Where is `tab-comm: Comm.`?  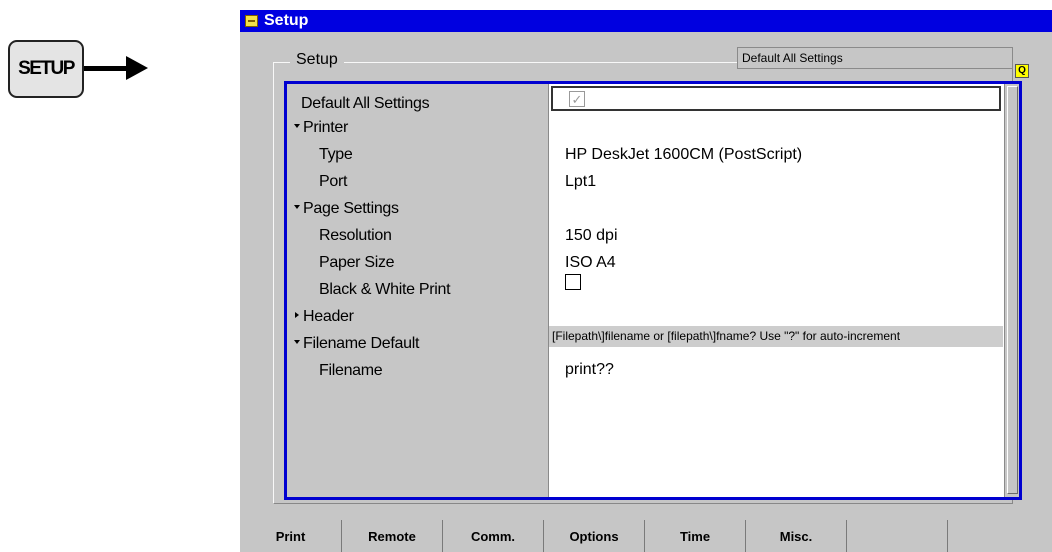 tab-comm: Comm. is located at coordinates (492, 536).